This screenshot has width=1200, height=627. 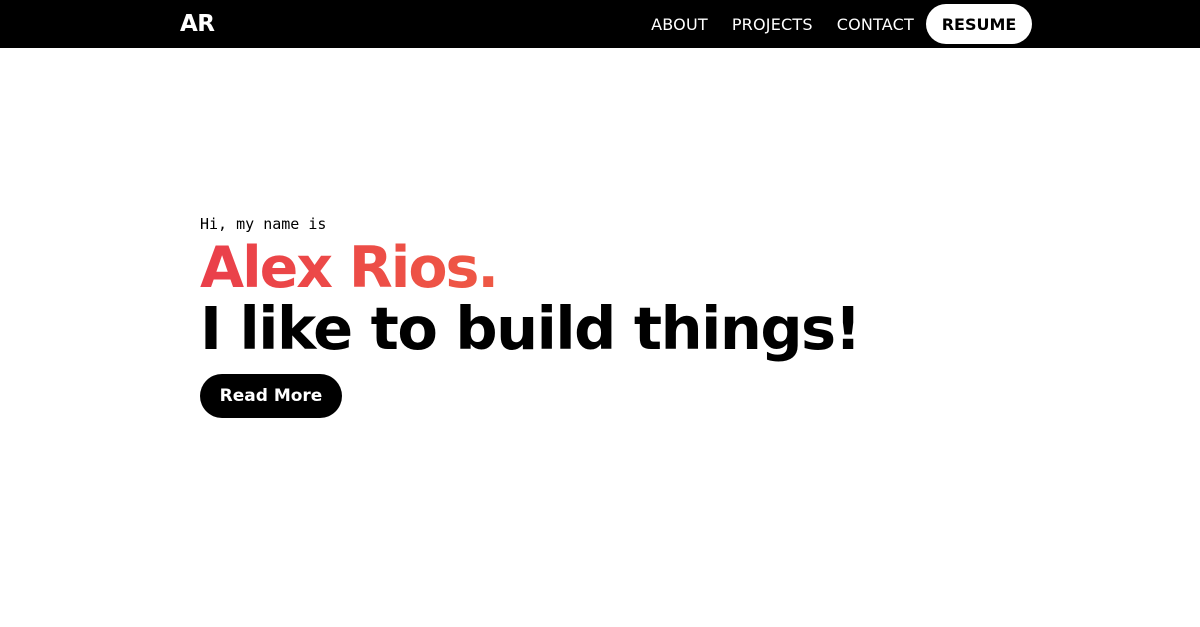 I want to click on hero-tagline: I like to build things!, so click(x=531, y=328).